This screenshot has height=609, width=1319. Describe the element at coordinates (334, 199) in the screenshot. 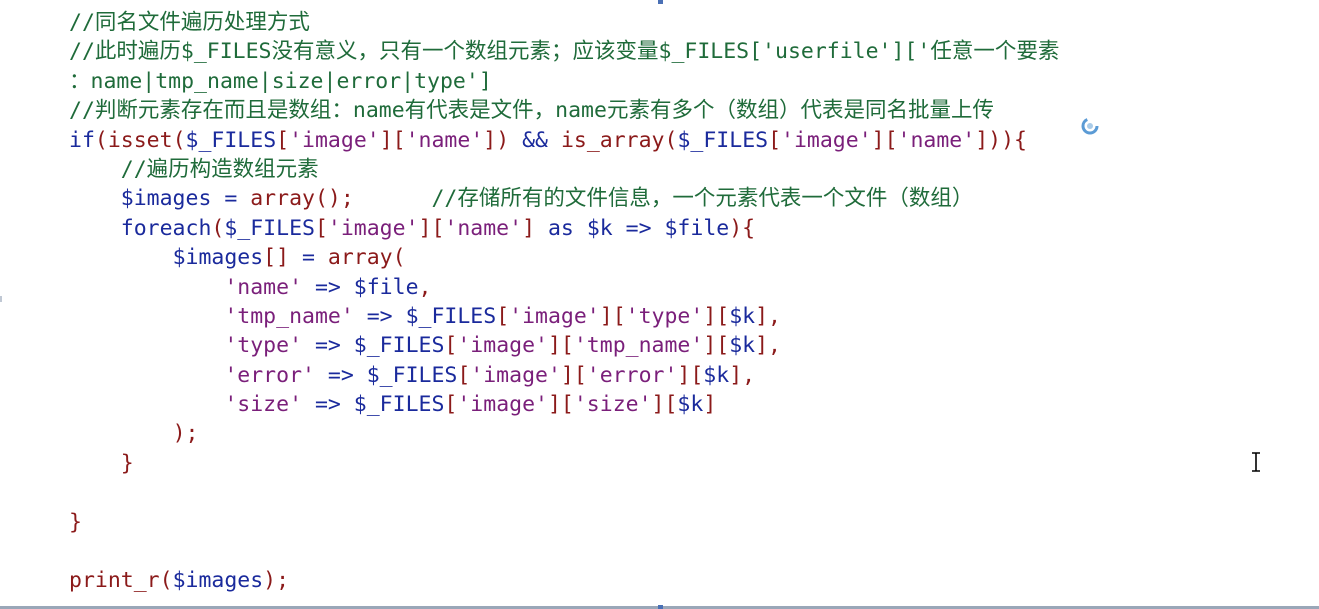

I see `code-token-punct: ();` at that location.